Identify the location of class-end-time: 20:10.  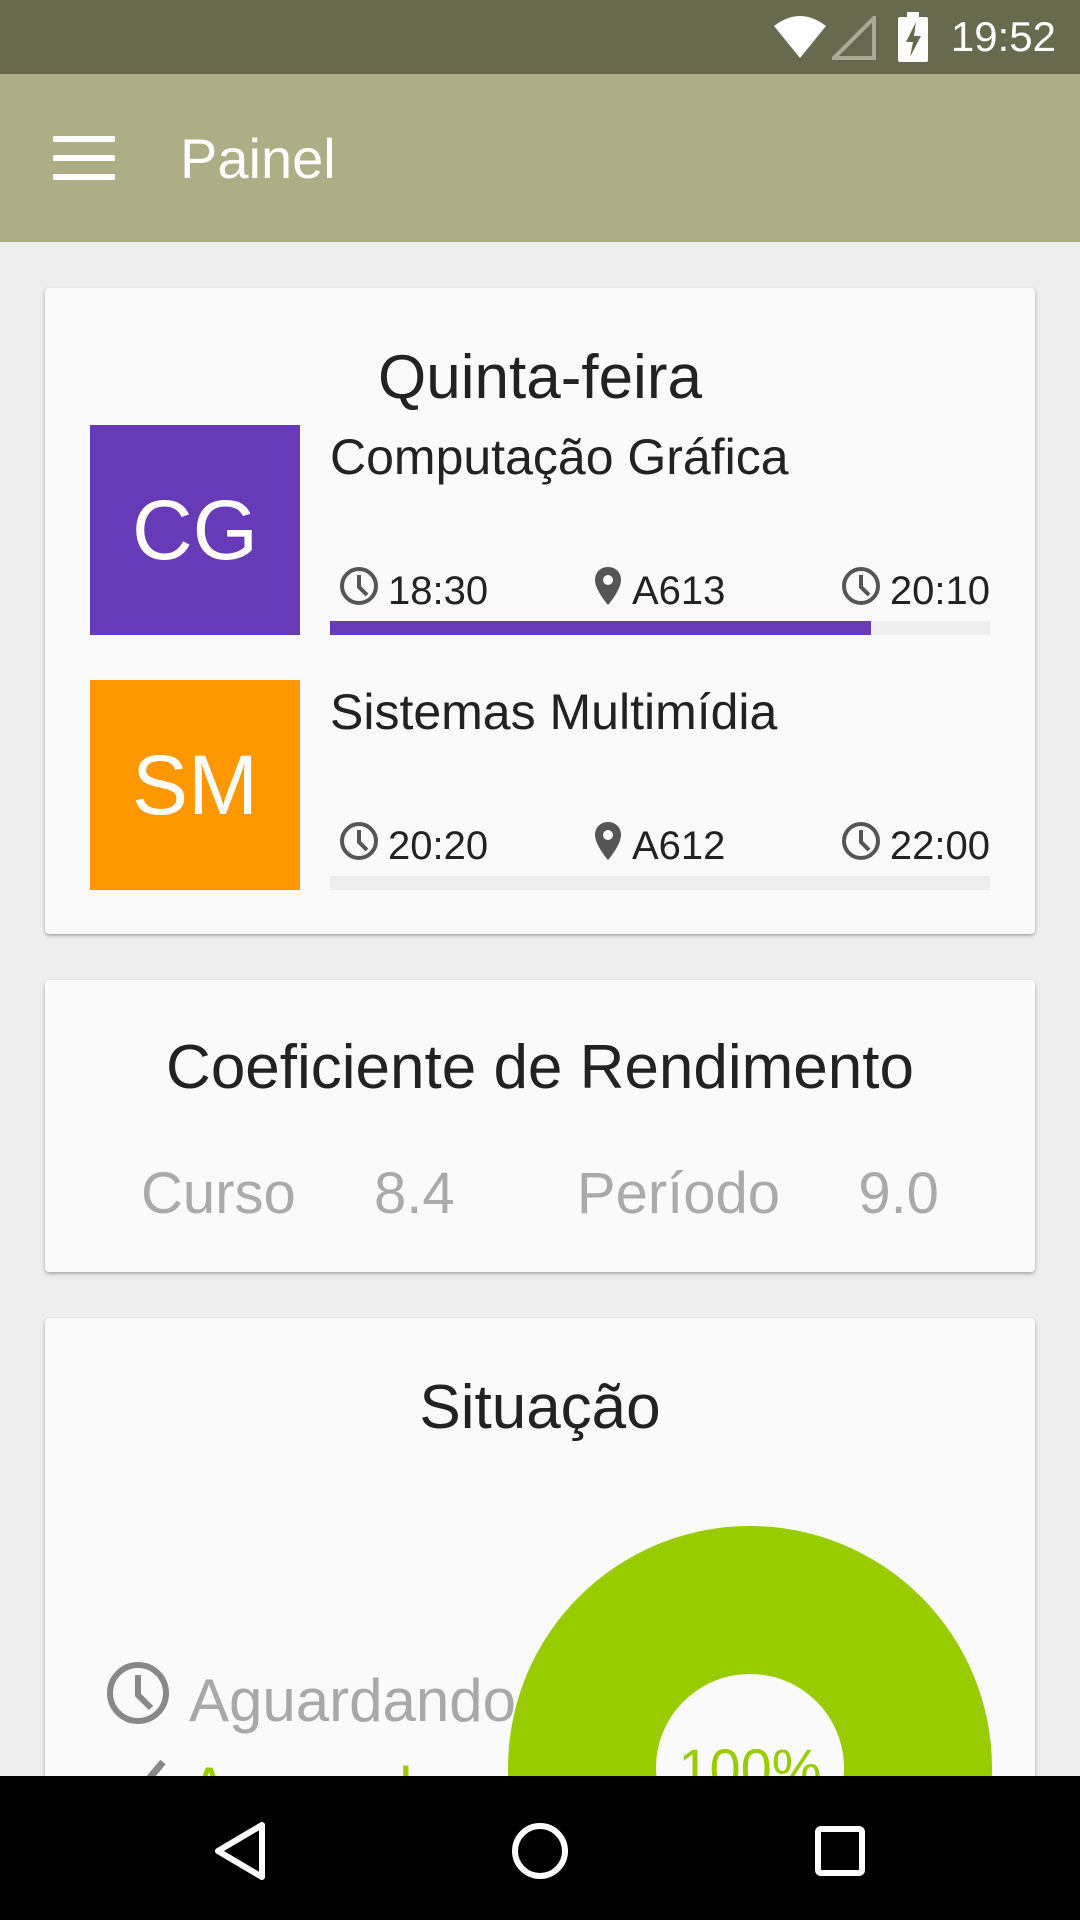
(939, 590).